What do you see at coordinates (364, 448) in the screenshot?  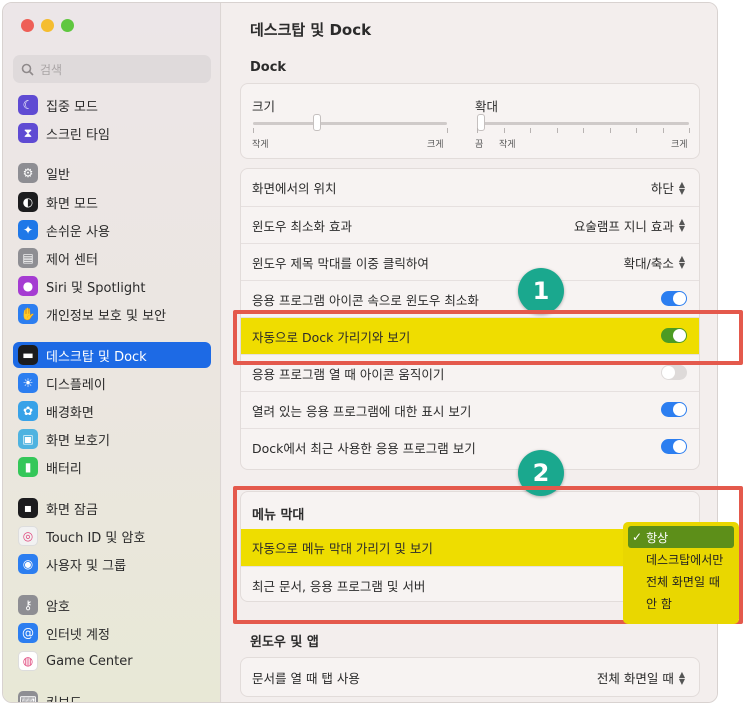 I see `dock-option-label: Dock에서 최근 사용한 응용 프로그램 보기` at bounding box center [364, 448].